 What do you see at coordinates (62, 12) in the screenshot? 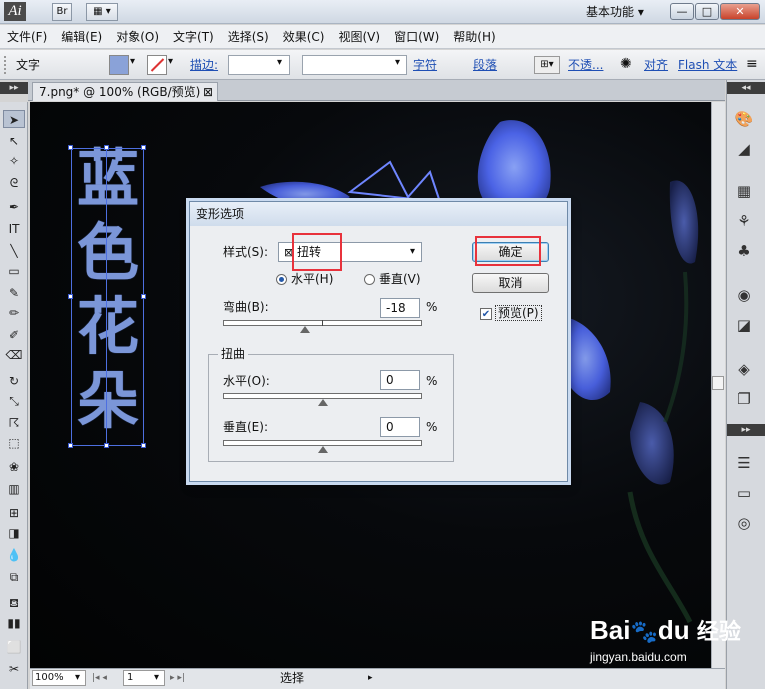
I see `bridge-button: Br` at bounding box center [62, 12].